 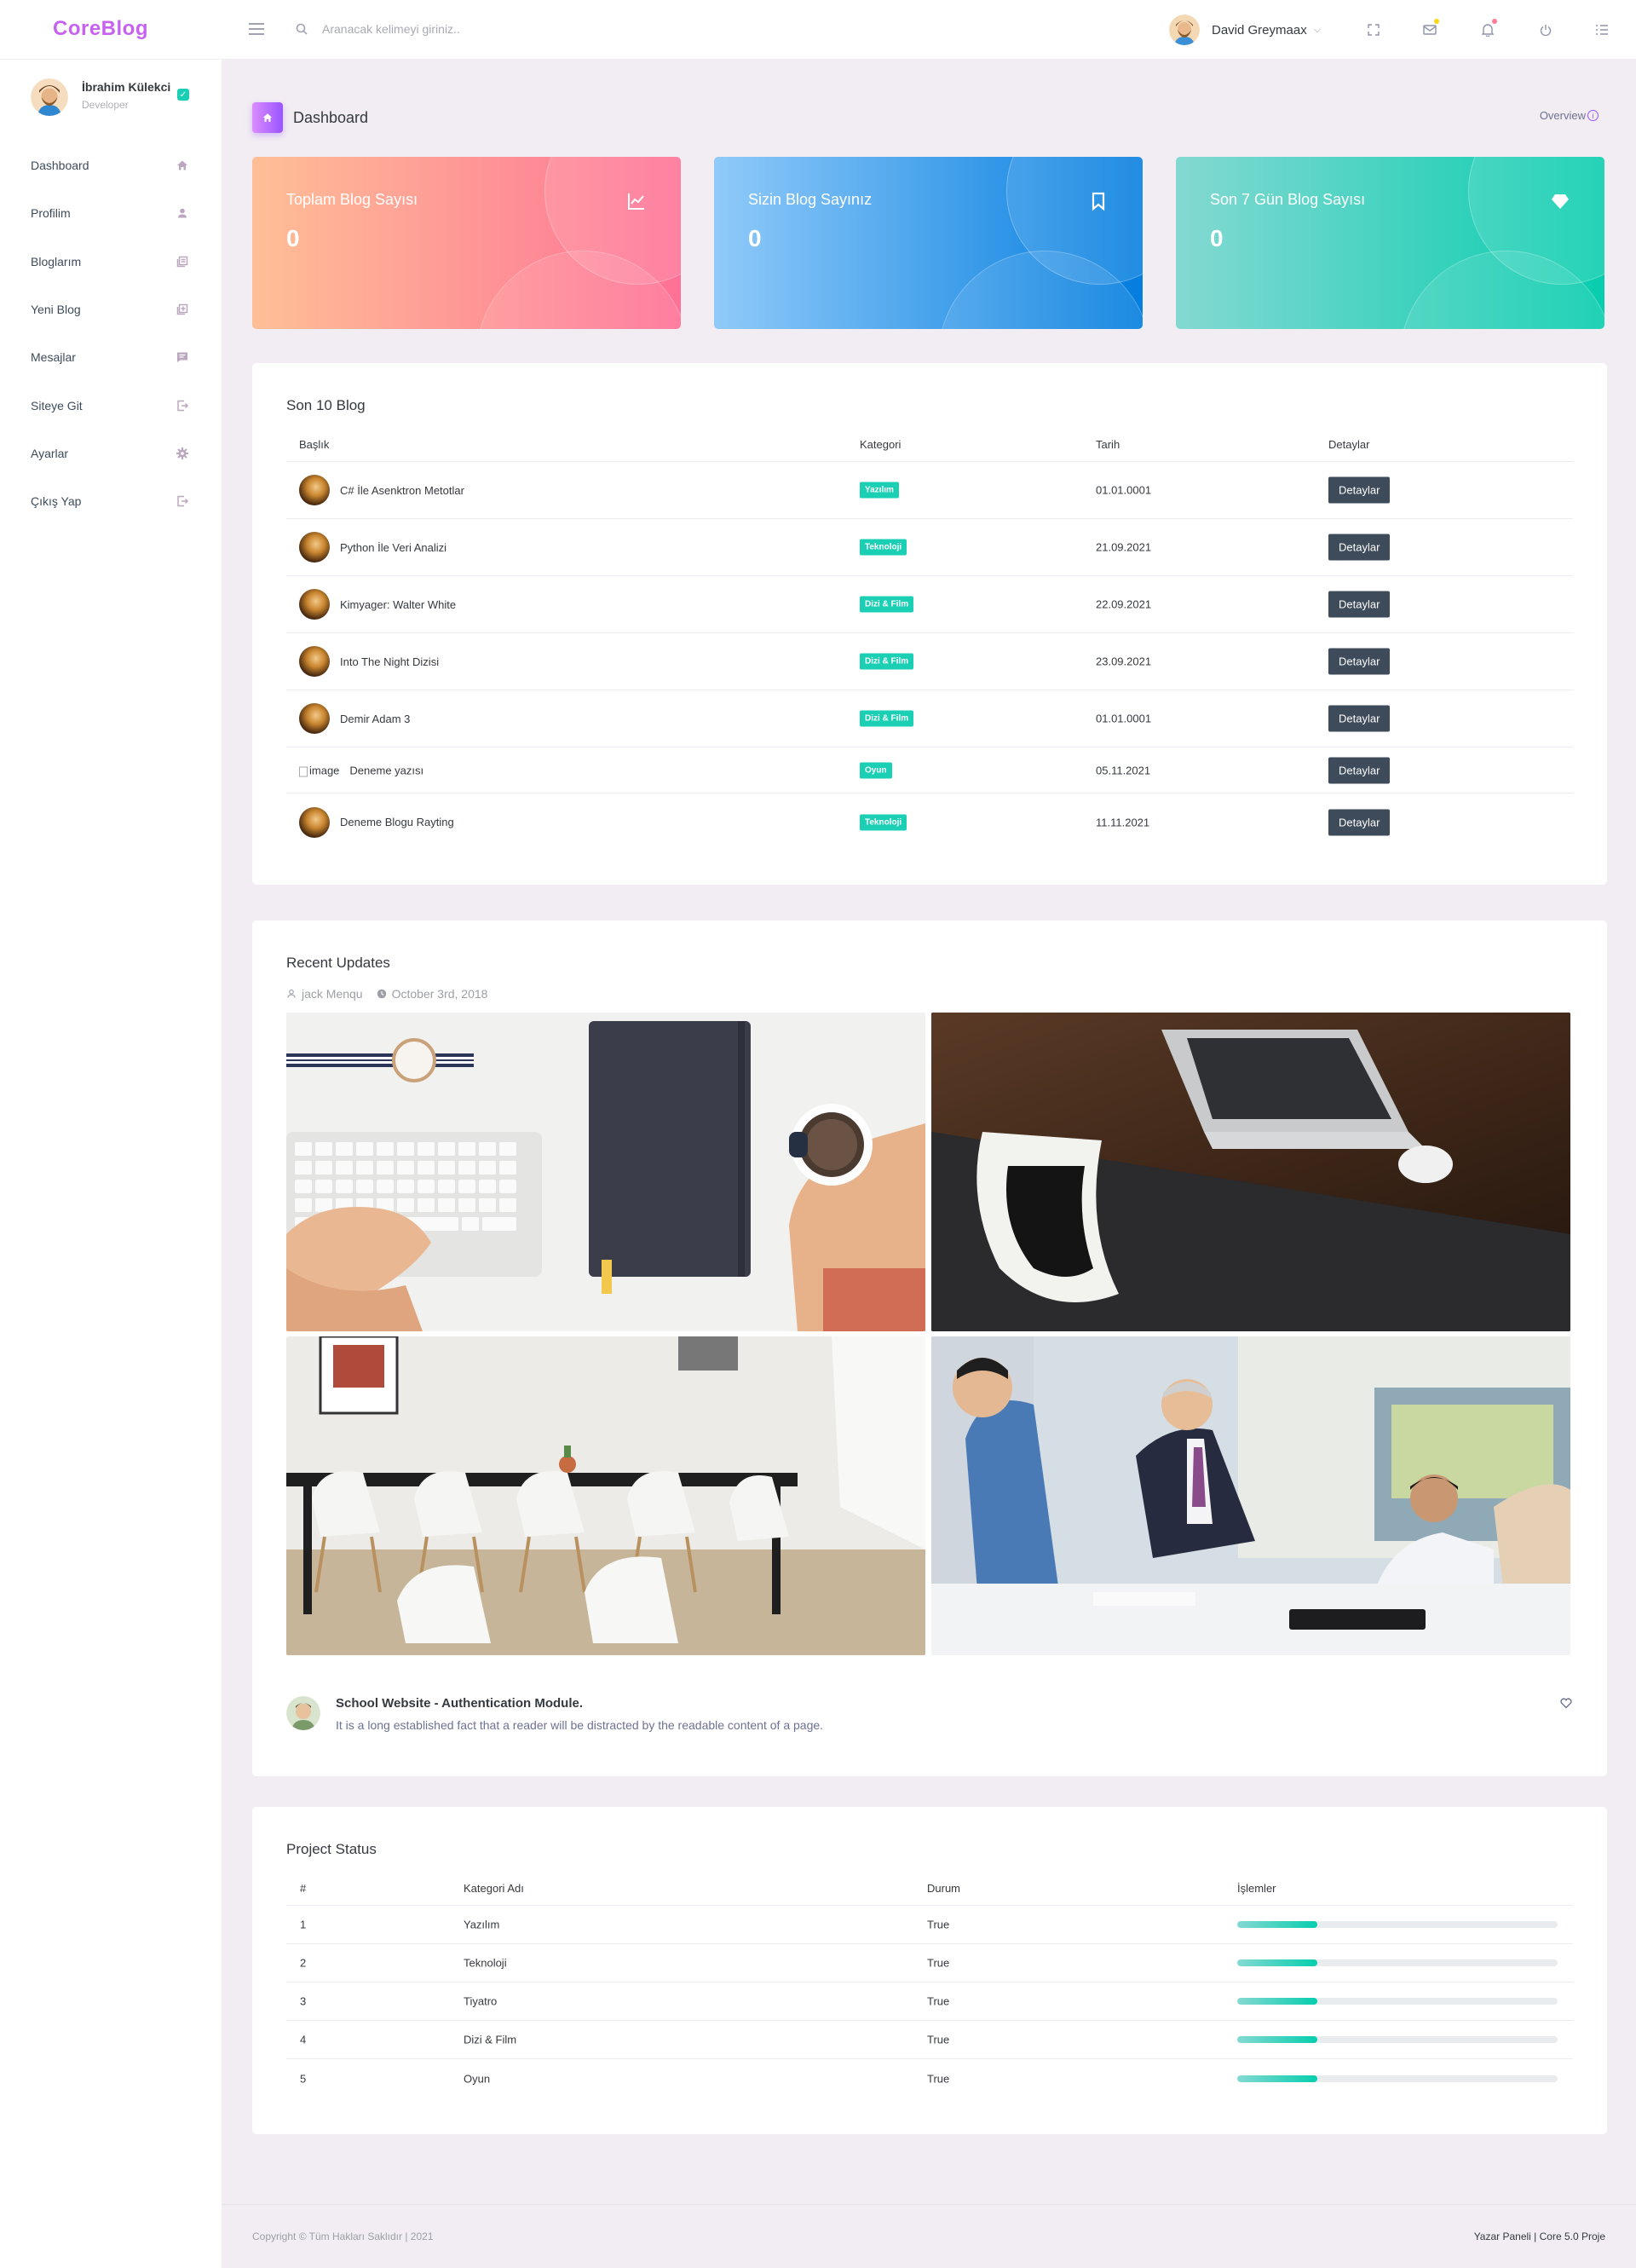 I want to click on diamond-icon, so click(x=1560, y=201).